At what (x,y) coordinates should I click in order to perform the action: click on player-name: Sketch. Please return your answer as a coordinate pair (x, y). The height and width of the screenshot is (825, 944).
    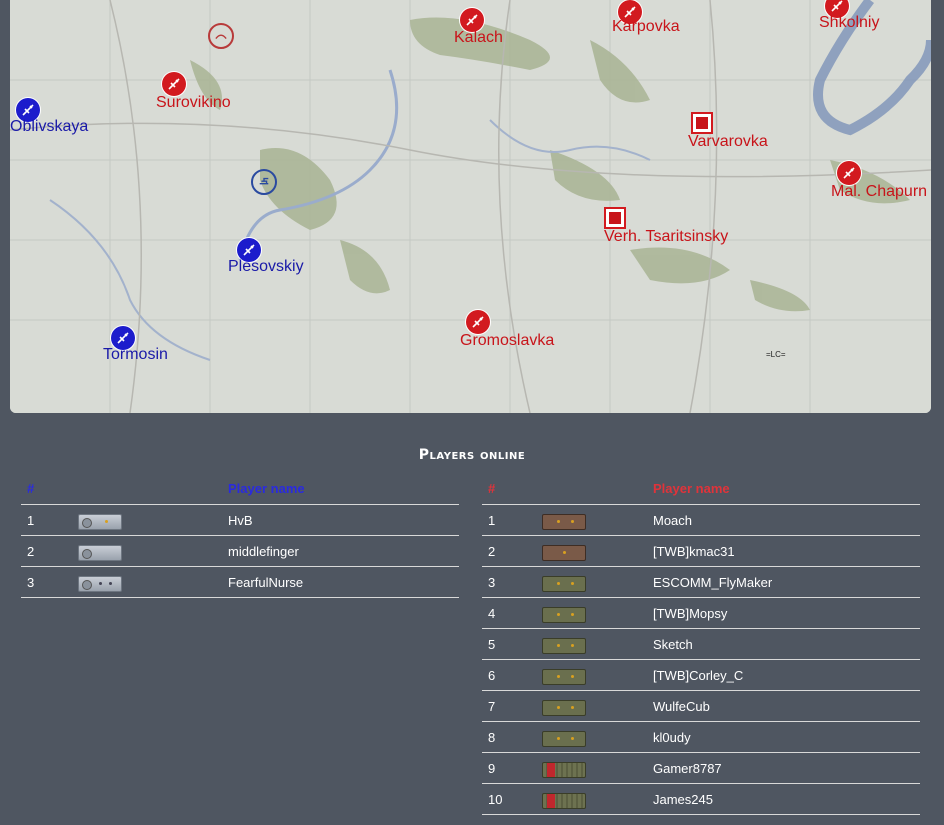
    Looking at the image, I should click on (673, 644).